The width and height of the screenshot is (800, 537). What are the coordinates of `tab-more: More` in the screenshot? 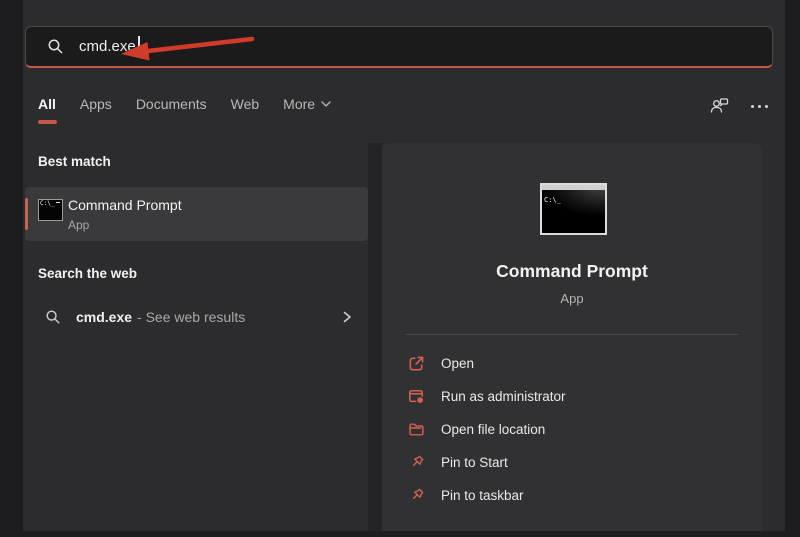 It's located at (307, 104).